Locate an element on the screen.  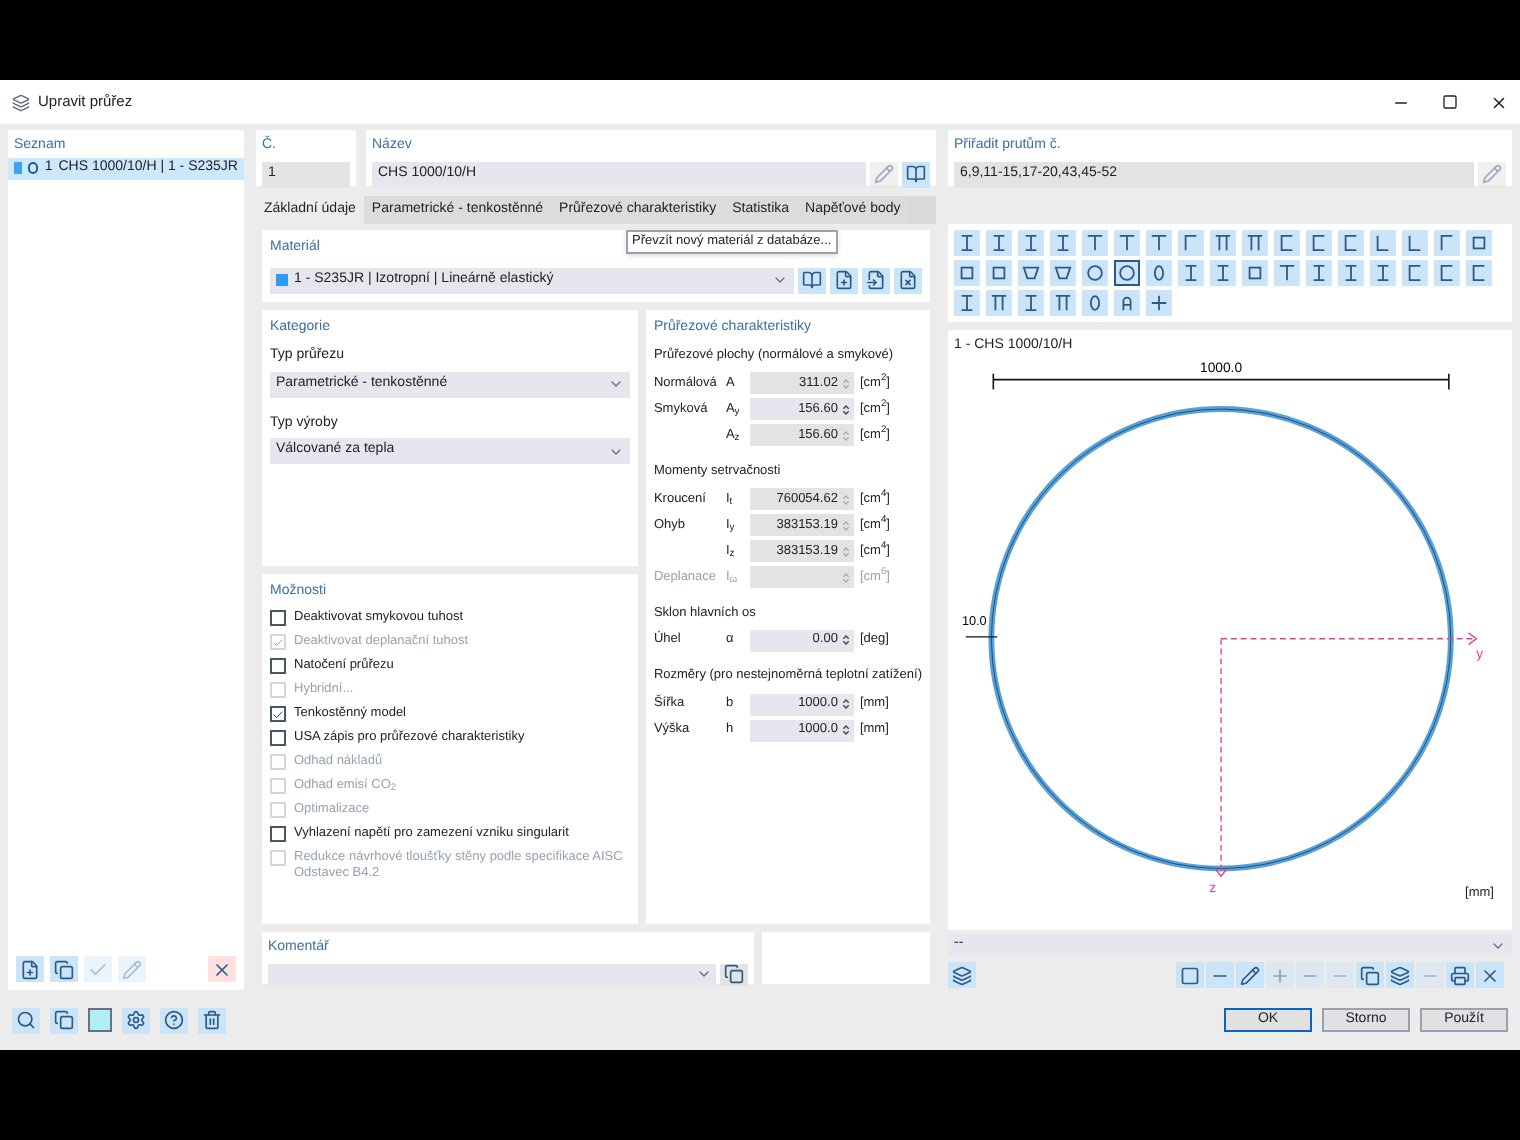
copy-icon is located at coordinates (734, 974).